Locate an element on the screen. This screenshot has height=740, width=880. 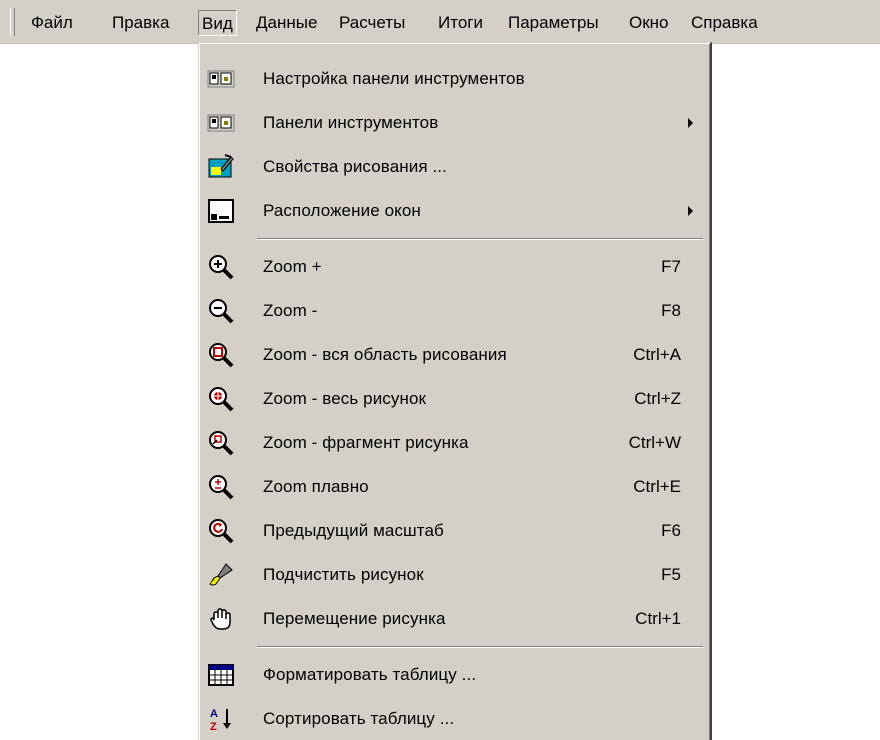
zoom-fragment-icon is located at coordinates (221, 443).